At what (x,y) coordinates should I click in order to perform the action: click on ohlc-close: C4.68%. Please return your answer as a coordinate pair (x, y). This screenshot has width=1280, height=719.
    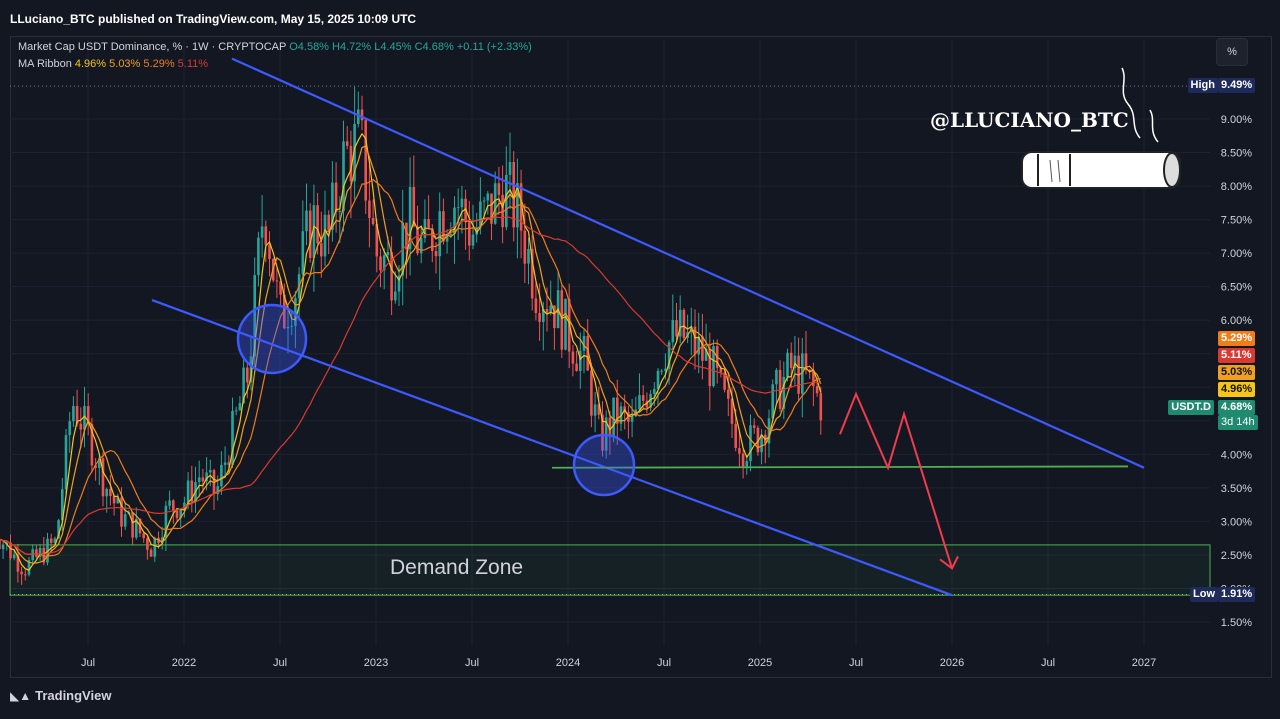
    Looking at the image, I should click on (434, 47).